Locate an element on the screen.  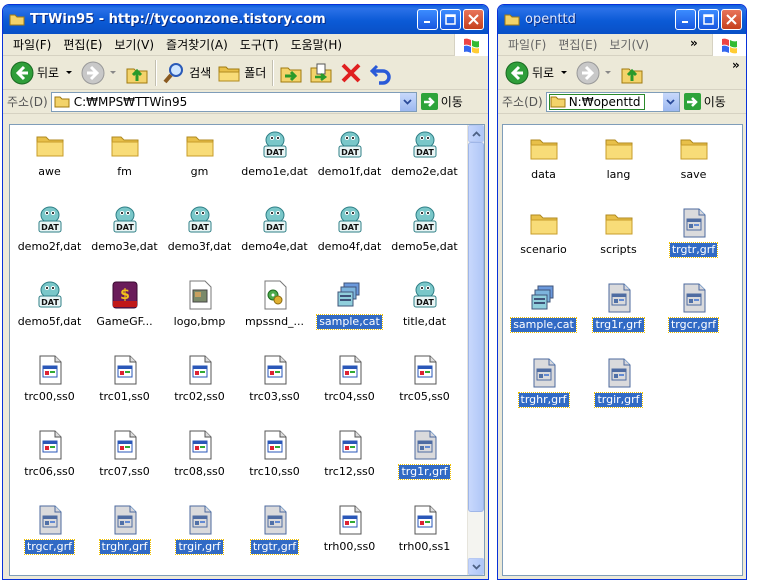
file-item: demo4f,dat is located at coordinates (349, 240).